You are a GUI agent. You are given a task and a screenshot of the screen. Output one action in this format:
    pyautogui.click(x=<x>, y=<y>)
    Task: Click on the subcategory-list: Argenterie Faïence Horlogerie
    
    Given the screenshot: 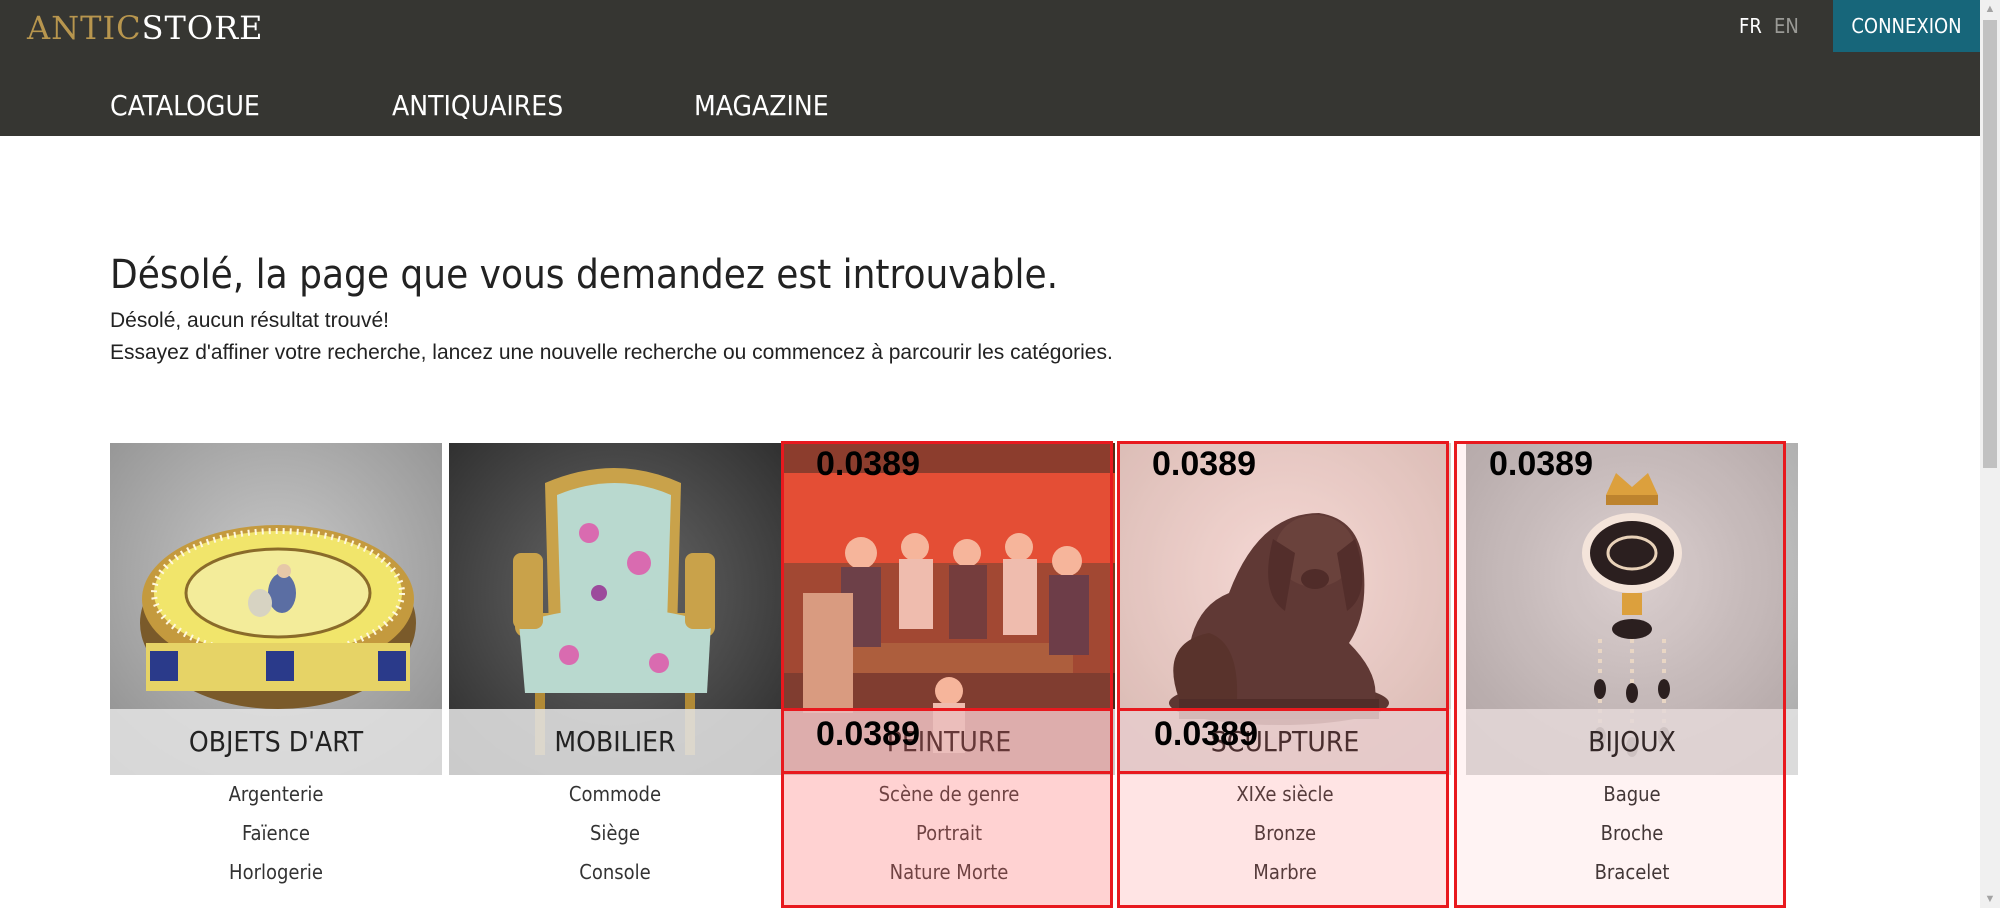 What is the action you would take?
    pyautogui.click(x=276, y=833)
    